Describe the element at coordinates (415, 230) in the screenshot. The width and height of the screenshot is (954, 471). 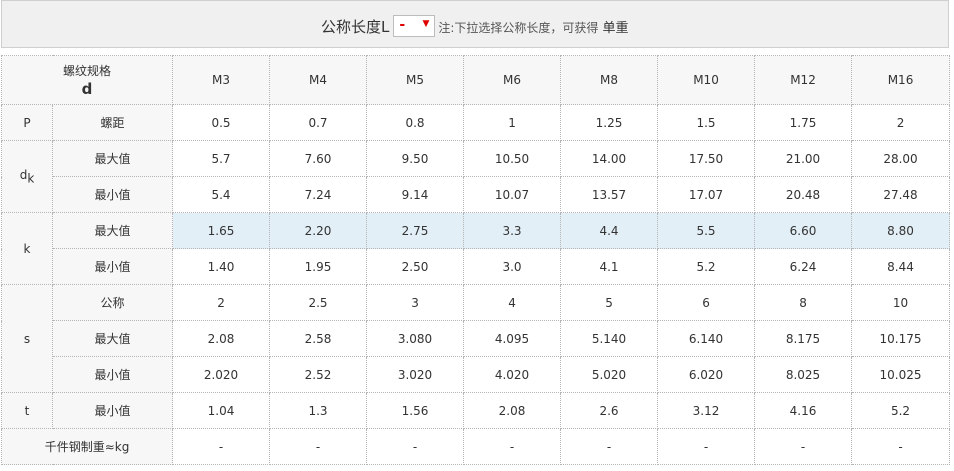
I see `value-cell: 2.75` at that location.